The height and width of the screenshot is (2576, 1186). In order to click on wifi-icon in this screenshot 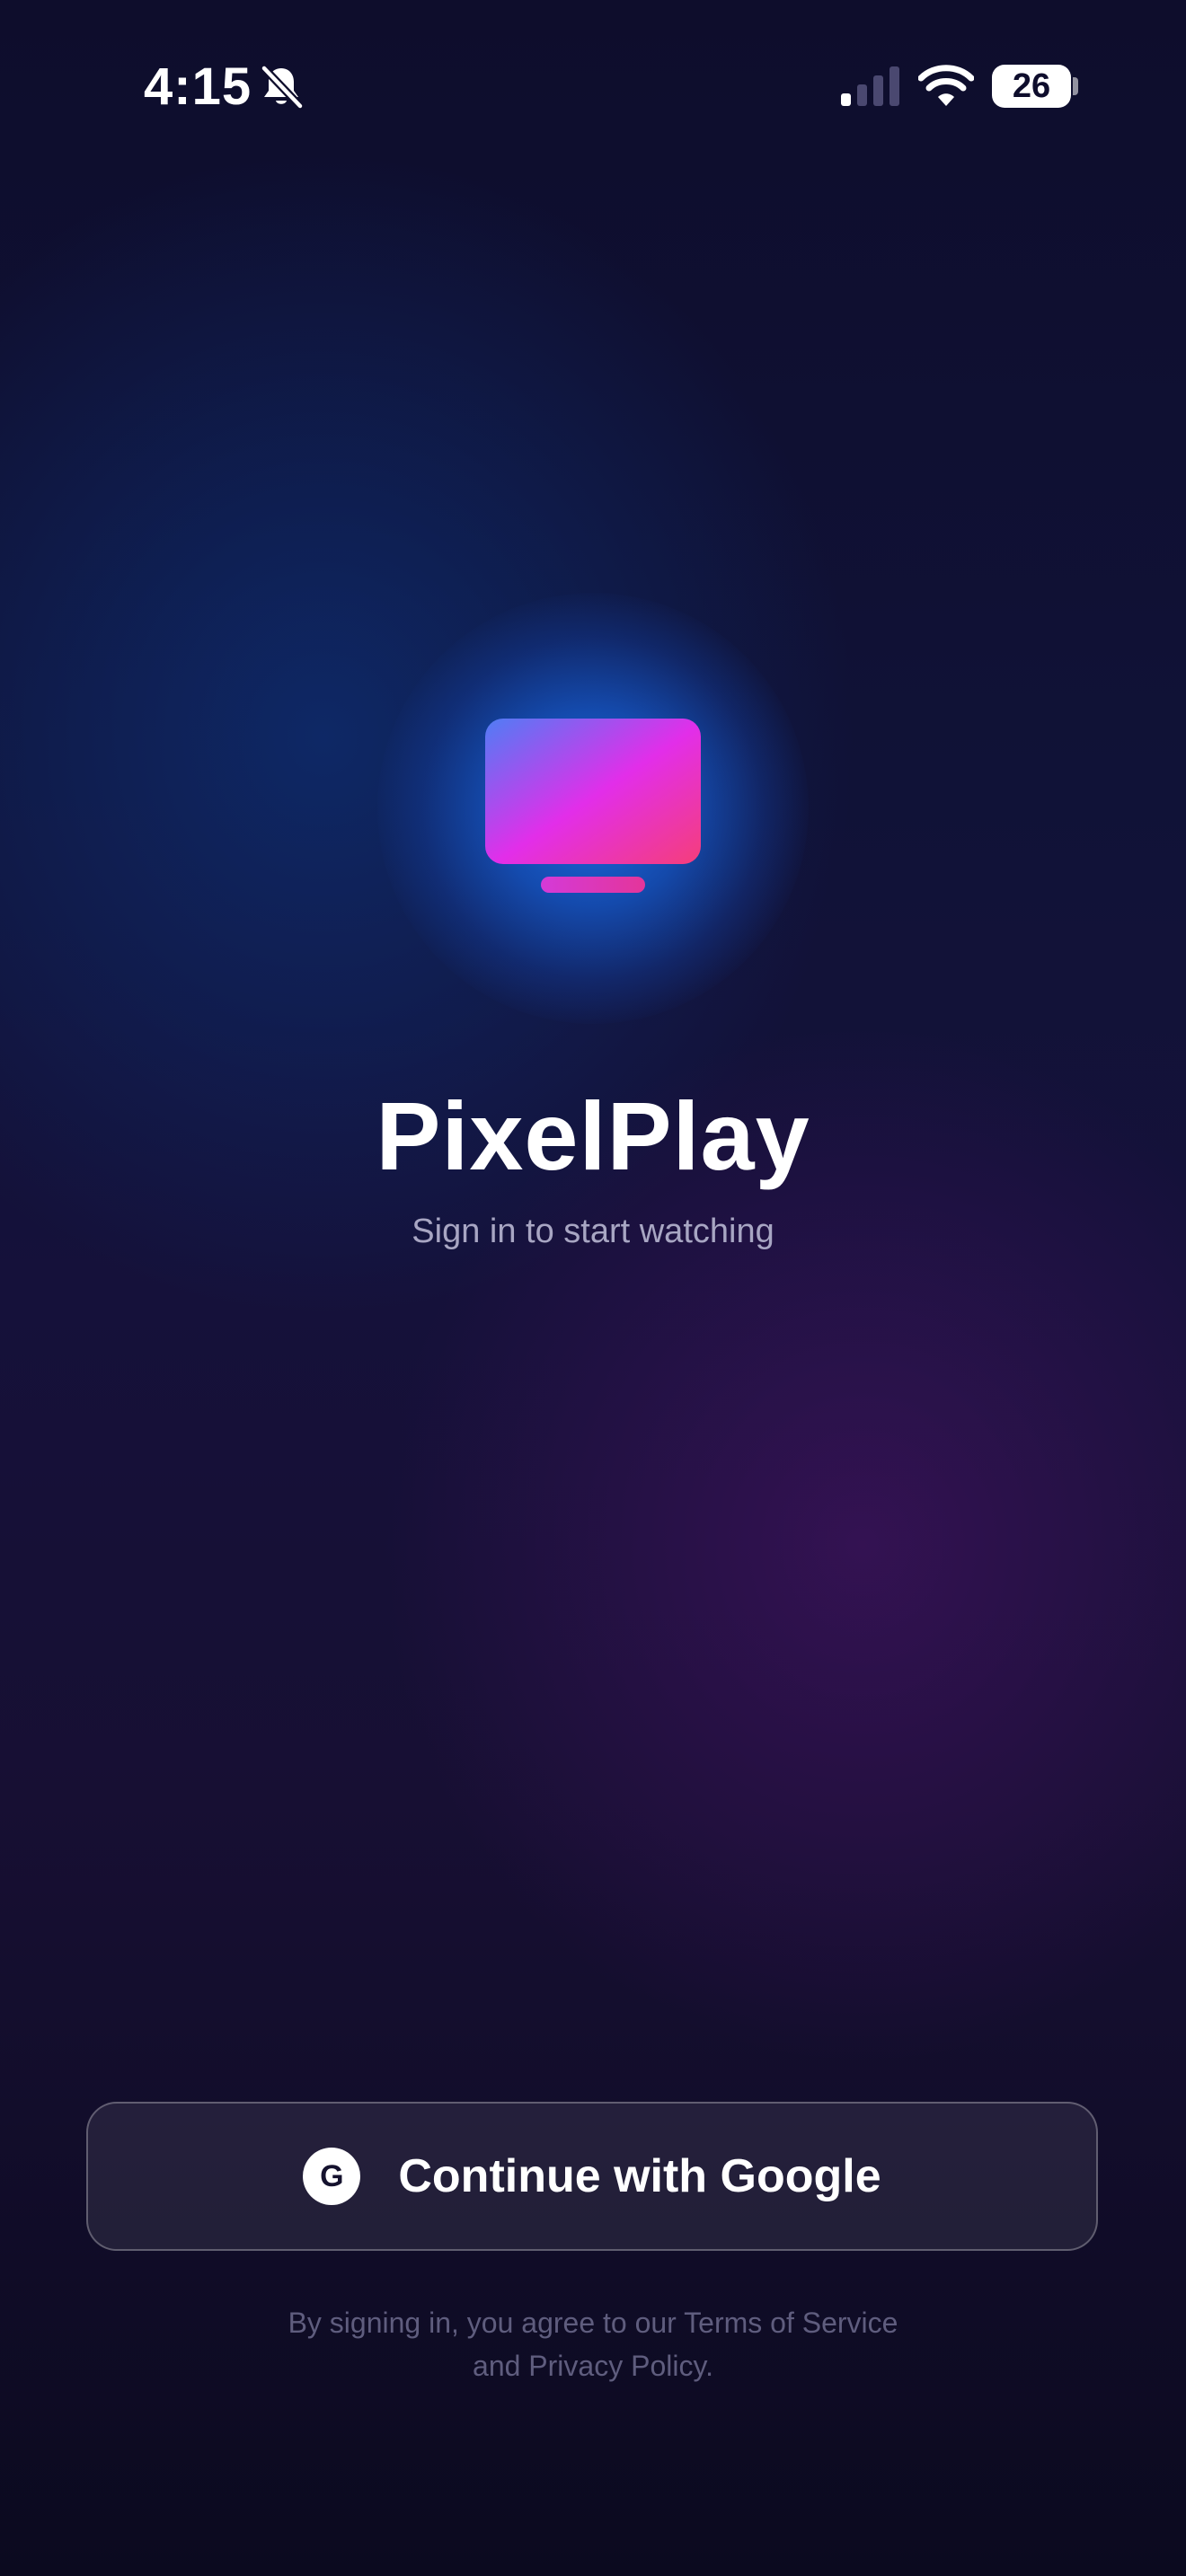, I will do `click(946, 85)`.